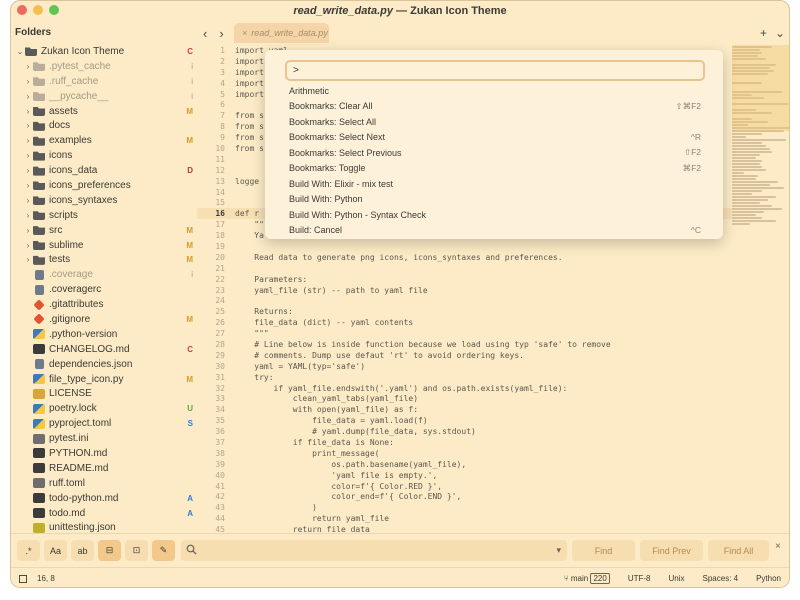 This screenshot has height=600, width=800. Describe the element at coordinates (104, 364) in the screenshot. I see `sidebar-item: dependencies.json` at that location.